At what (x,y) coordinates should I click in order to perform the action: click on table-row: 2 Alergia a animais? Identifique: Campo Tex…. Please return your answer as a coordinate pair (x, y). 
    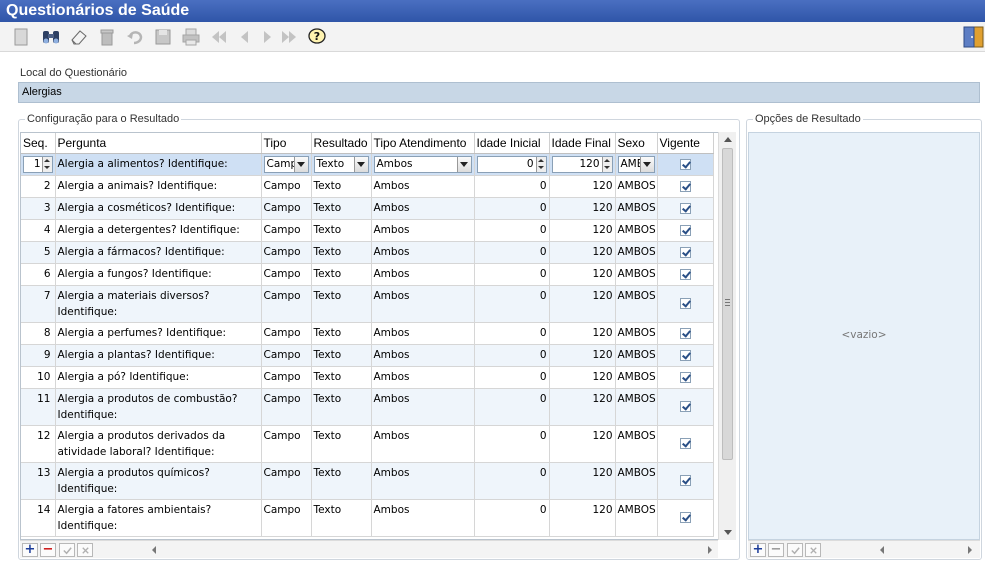
    Looking at the image, I should click on (367, 186).